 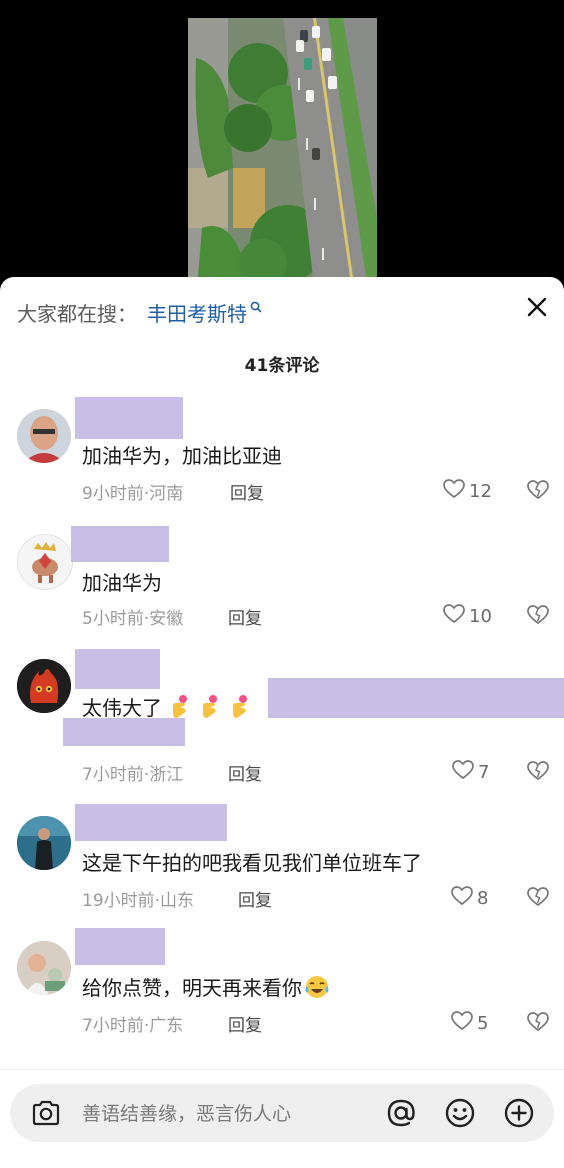 I want to click on search-icon, so click(x=256, y=307).